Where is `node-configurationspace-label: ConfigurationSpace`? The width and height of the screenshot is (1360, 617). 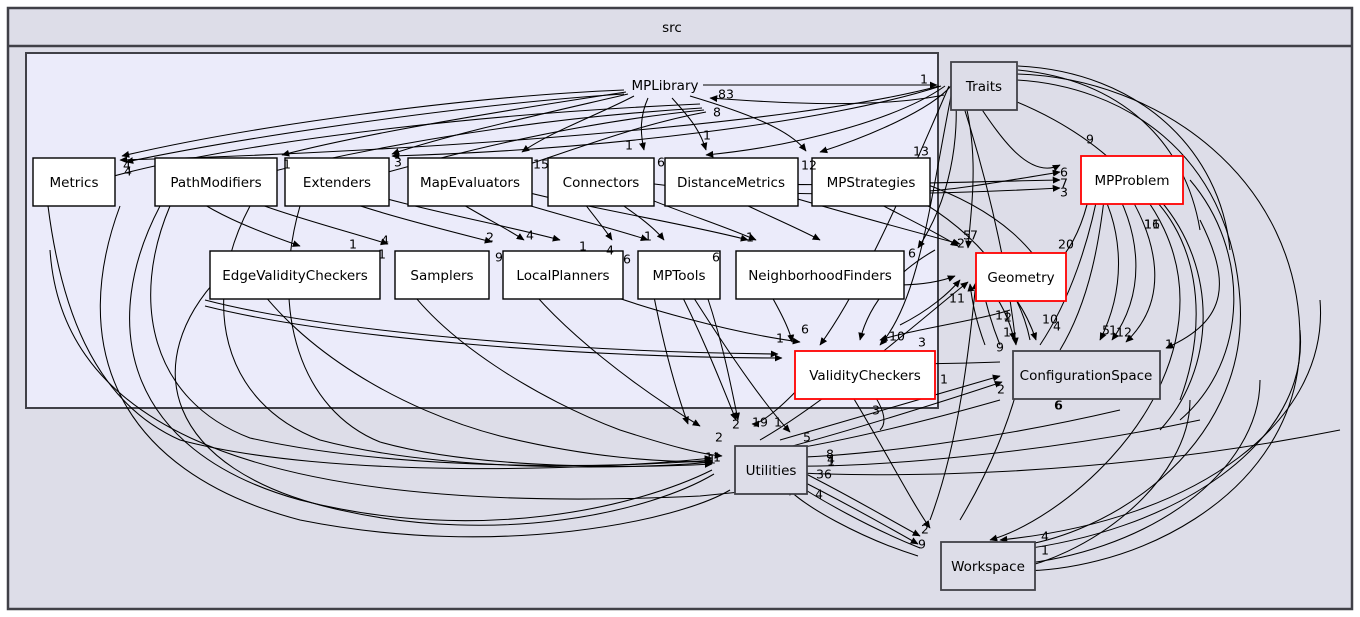
node-configurationspace-label: ConfigurationSpace is located at coordinates (1086, 376).